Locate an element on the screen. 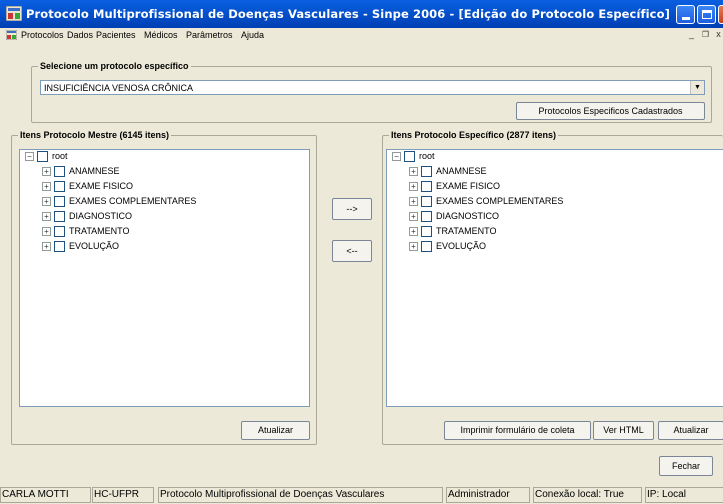 Image resolution: width=723 pixels, height=504 pixels. child-close-button: x is located at coordinates (718, 34).